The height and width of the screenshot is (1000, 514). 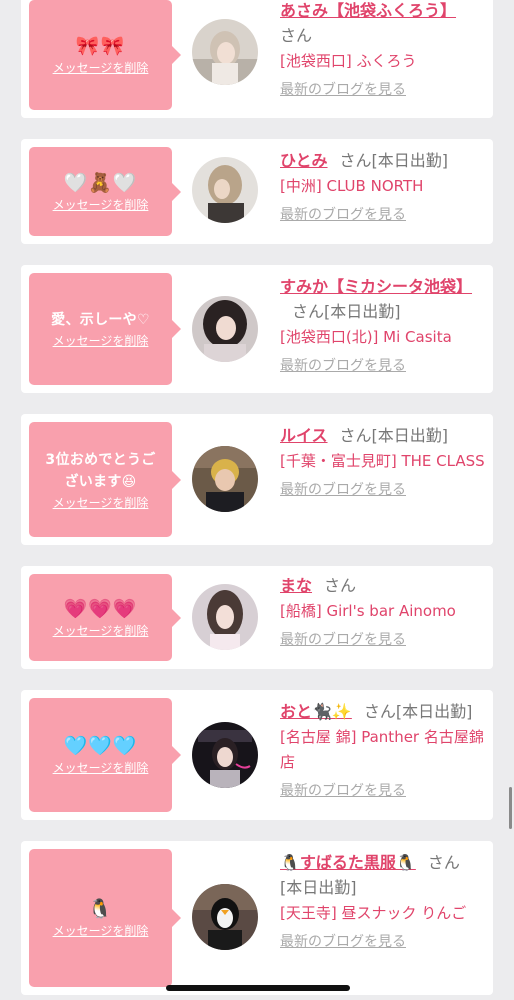 I want to click on message-text: 🎀🎀, so click(x=100, y=46).